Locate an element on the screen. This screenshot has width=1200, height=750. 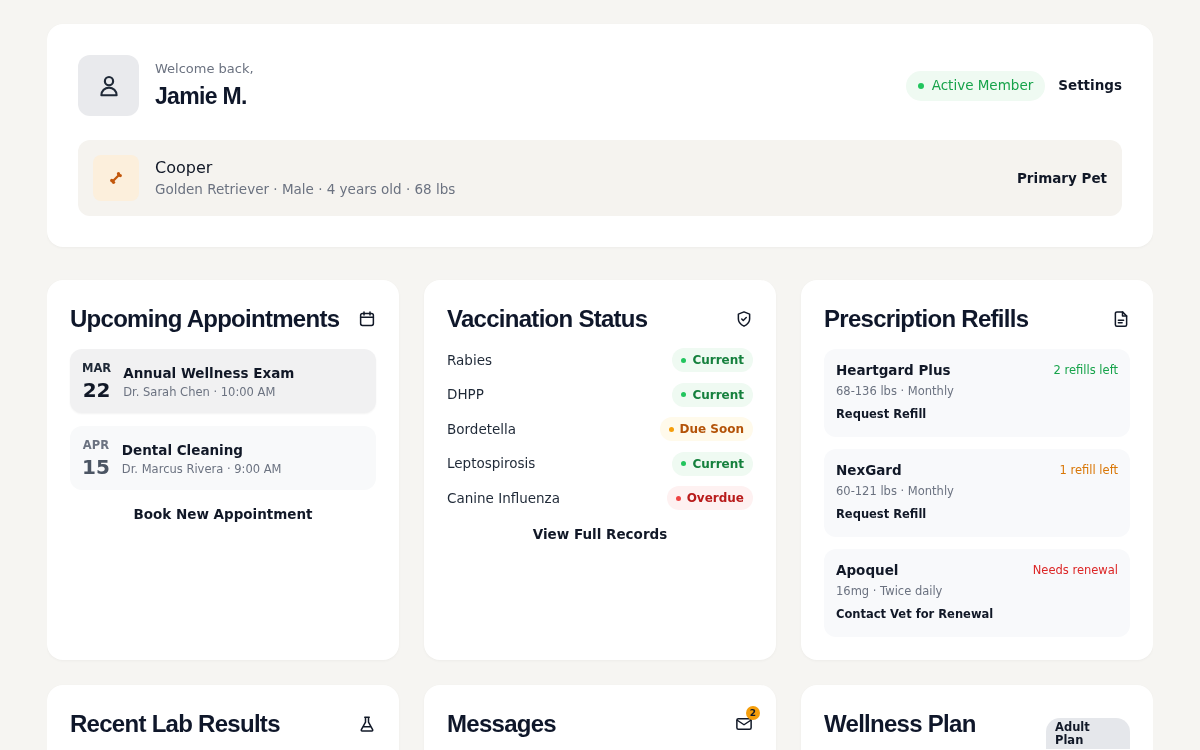
dosage-details: 68-136 lbs · Monthly is located at coordinates (895, 391).